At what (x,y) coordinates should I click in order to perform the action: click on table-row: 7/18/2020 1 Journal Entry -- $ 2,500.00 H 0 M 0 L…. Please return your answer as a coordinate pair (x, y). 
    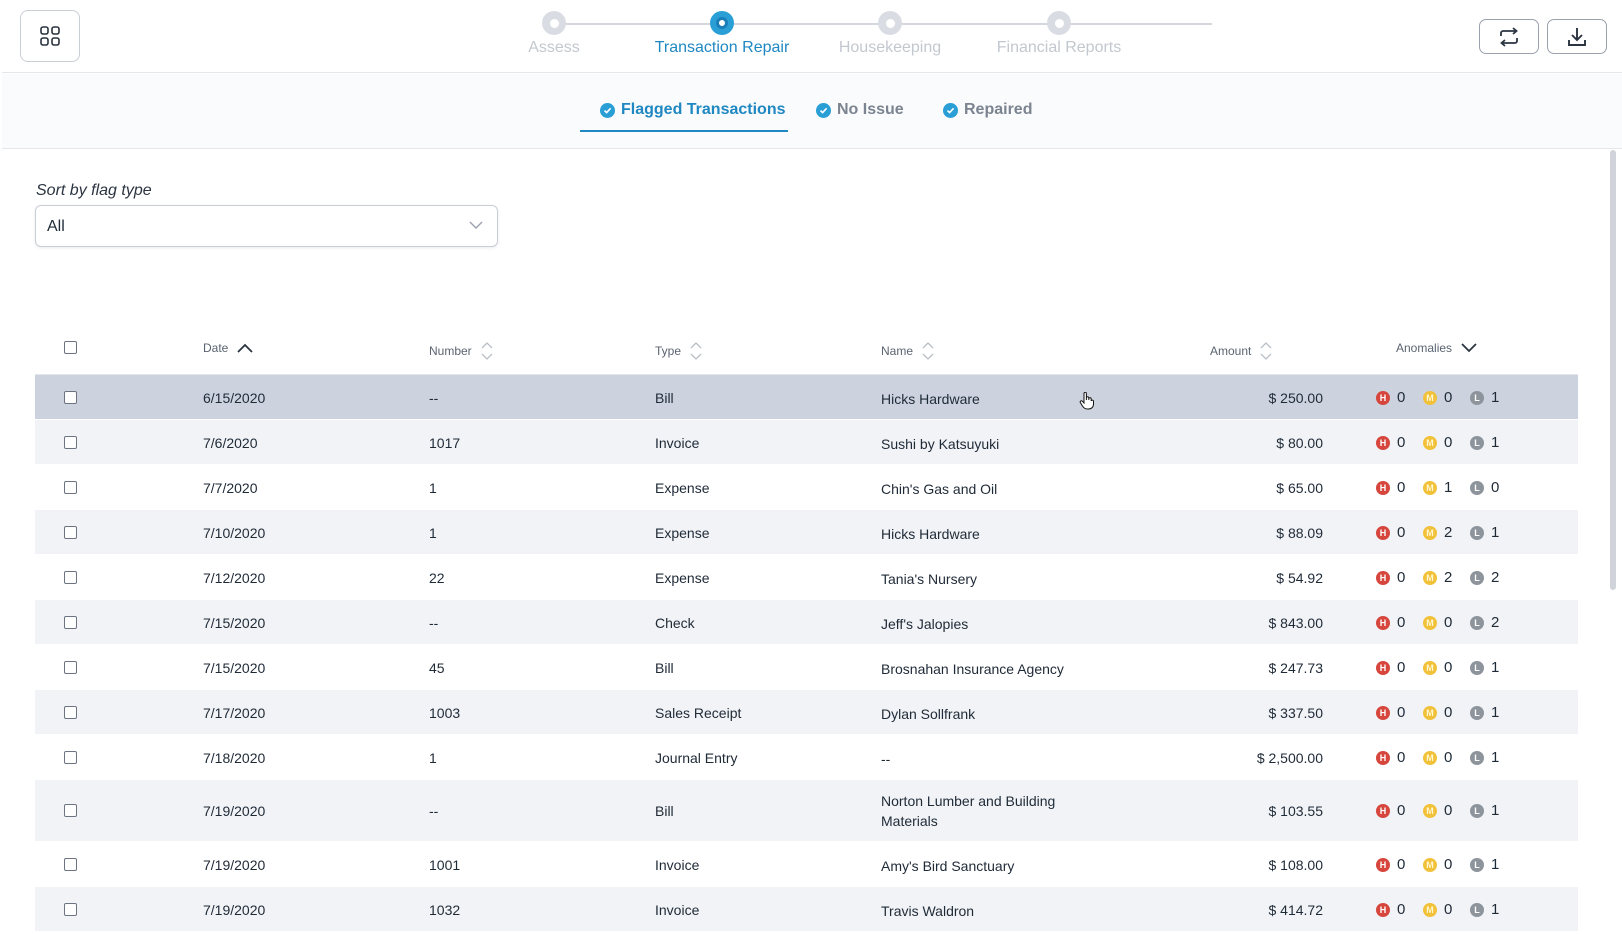
    Looking at the image, I should click on (806, 757).